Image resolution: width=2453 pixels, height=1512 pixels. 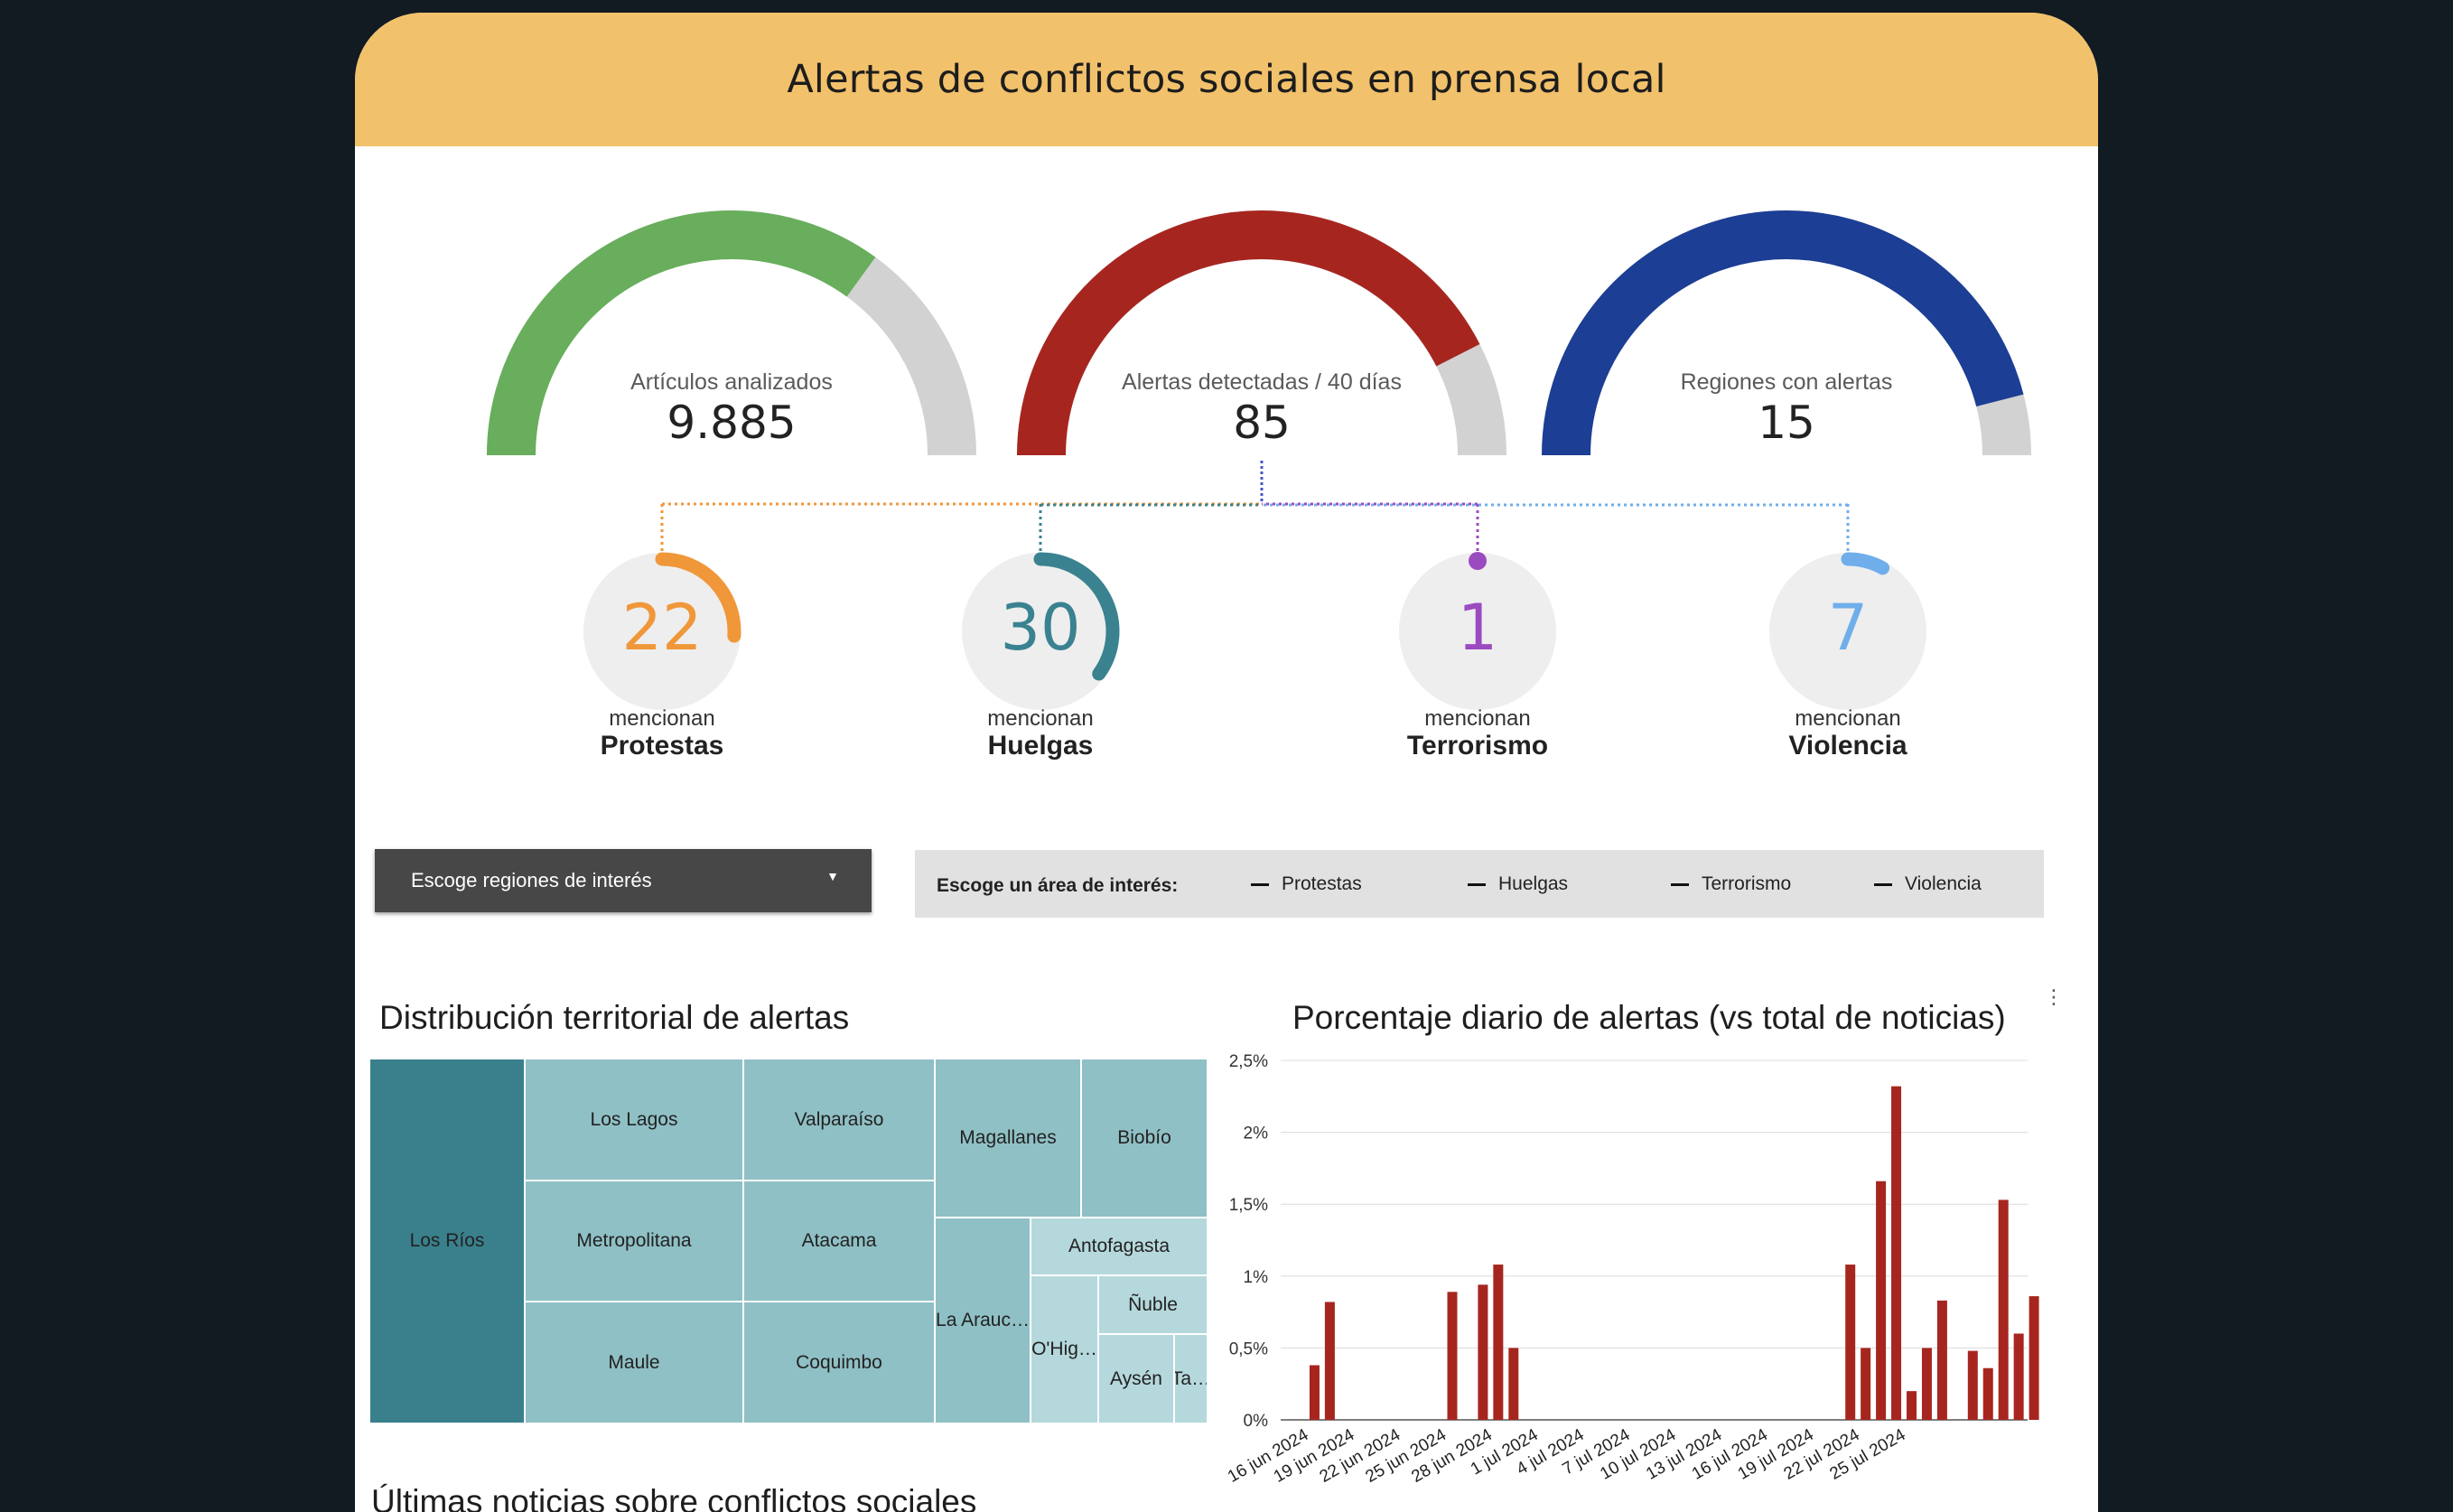 I want to click on treemap-cell-biobio: Biobío, so click(x=1144, y=1138).